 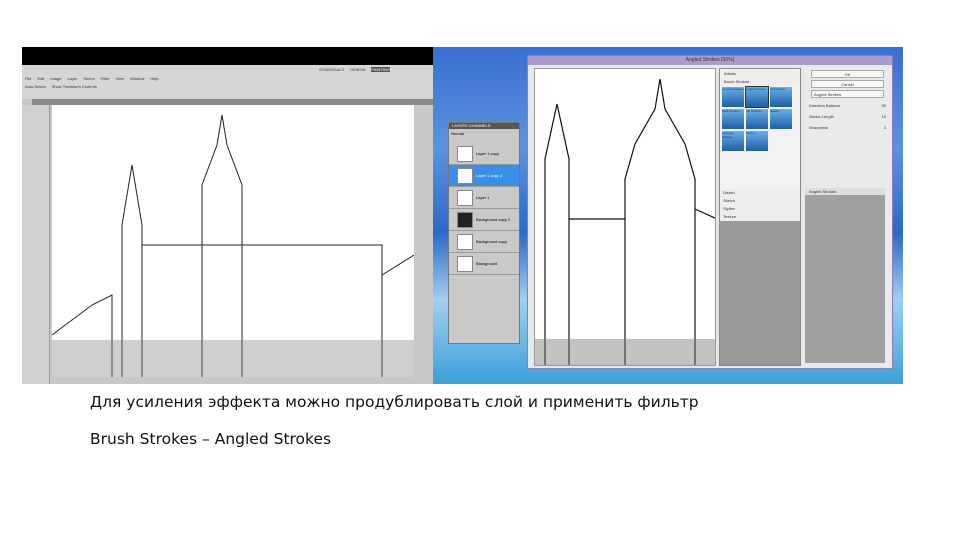 I want to click on effect-layers: Angled Strokes, so click(x=845, y=275).